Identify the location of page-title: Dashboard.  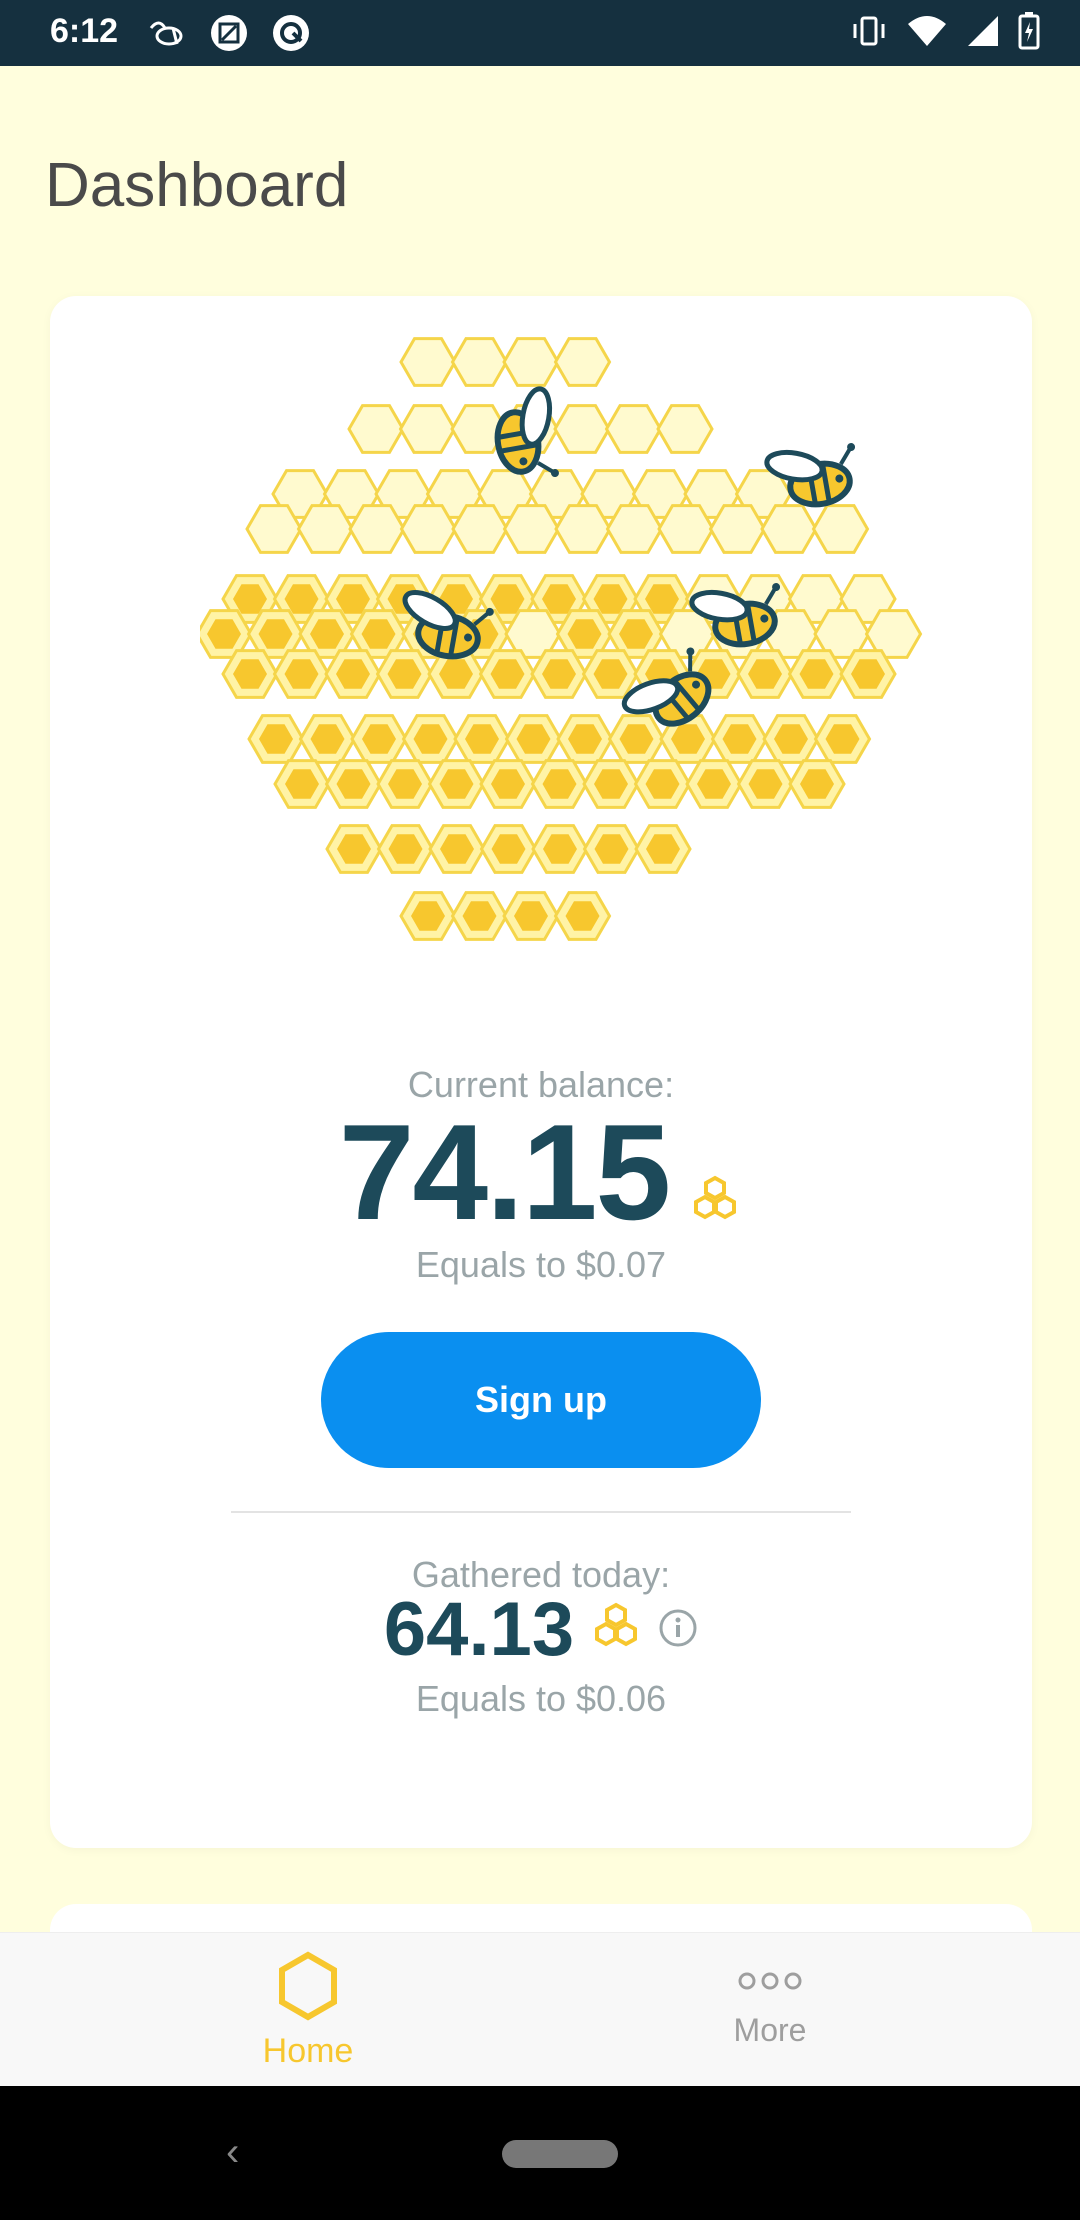
(197, 185).